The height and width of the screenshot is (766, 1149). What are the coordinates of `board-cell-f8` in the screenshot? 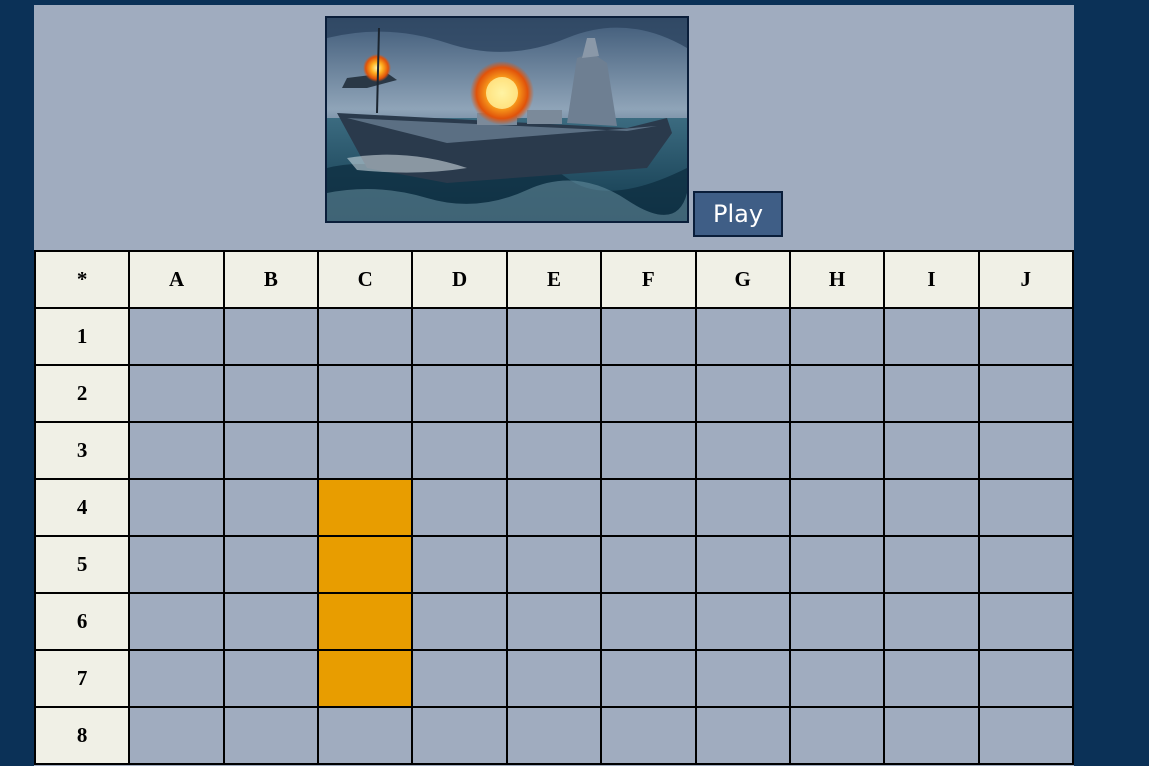 It's located at (648, 735).